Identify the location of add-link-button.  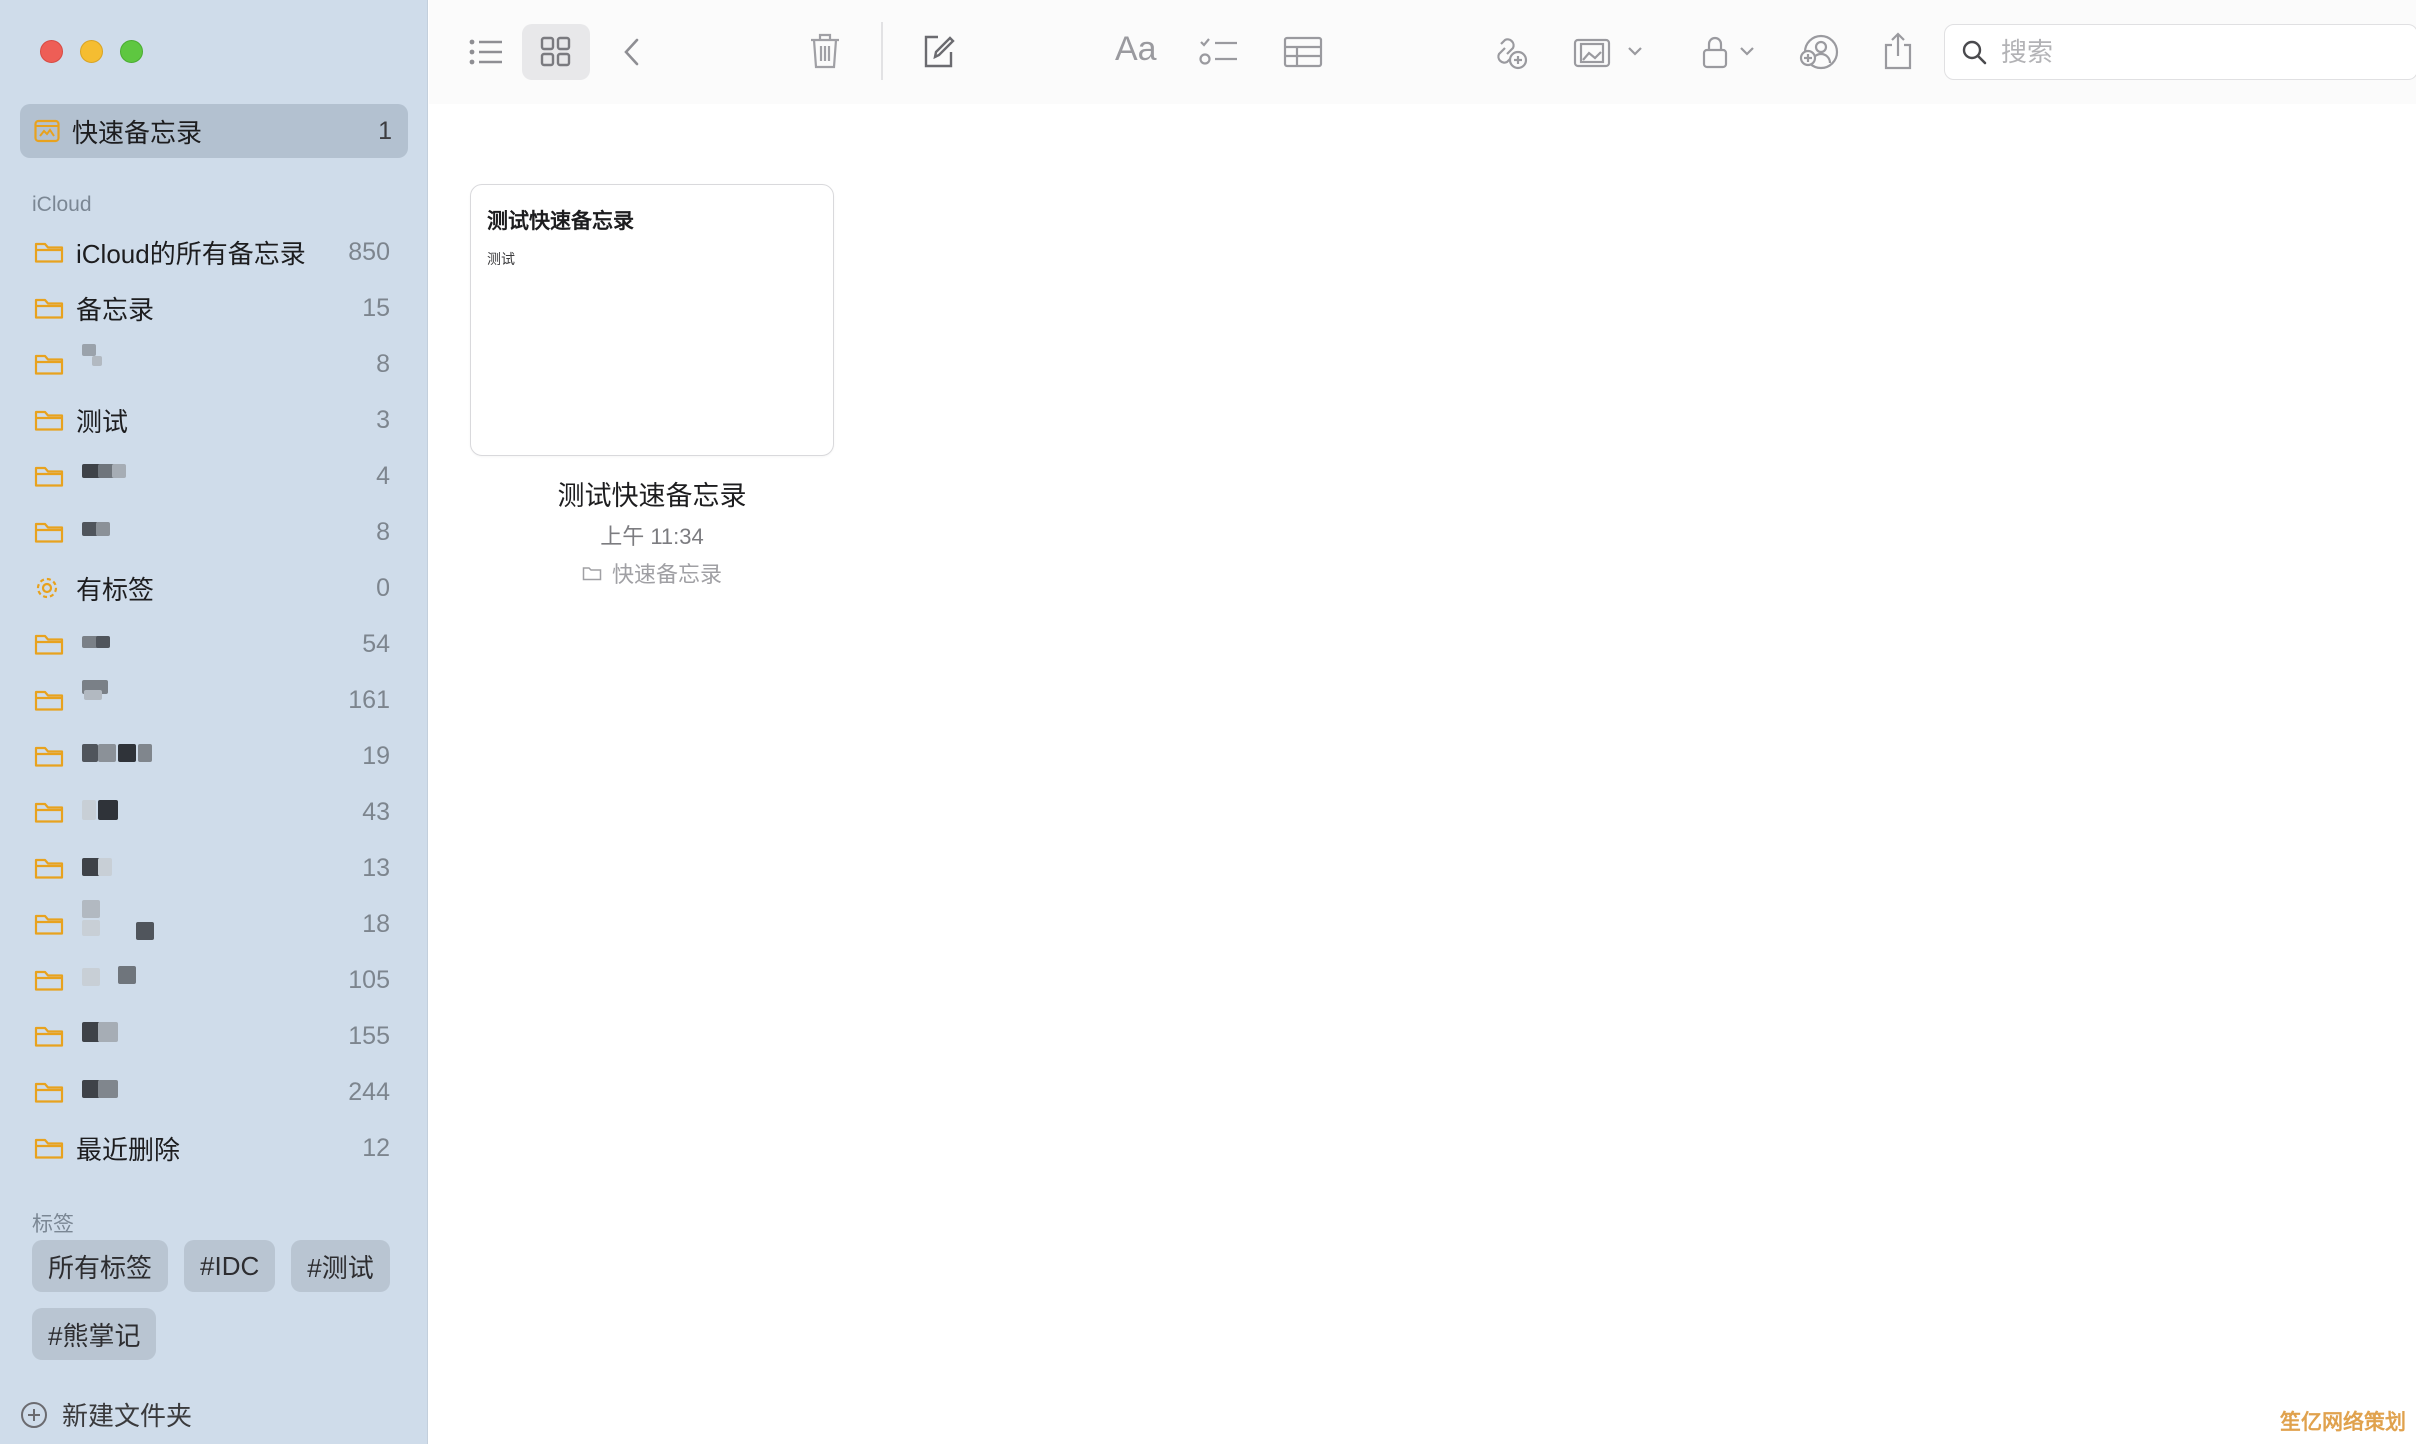
(1508, 52).